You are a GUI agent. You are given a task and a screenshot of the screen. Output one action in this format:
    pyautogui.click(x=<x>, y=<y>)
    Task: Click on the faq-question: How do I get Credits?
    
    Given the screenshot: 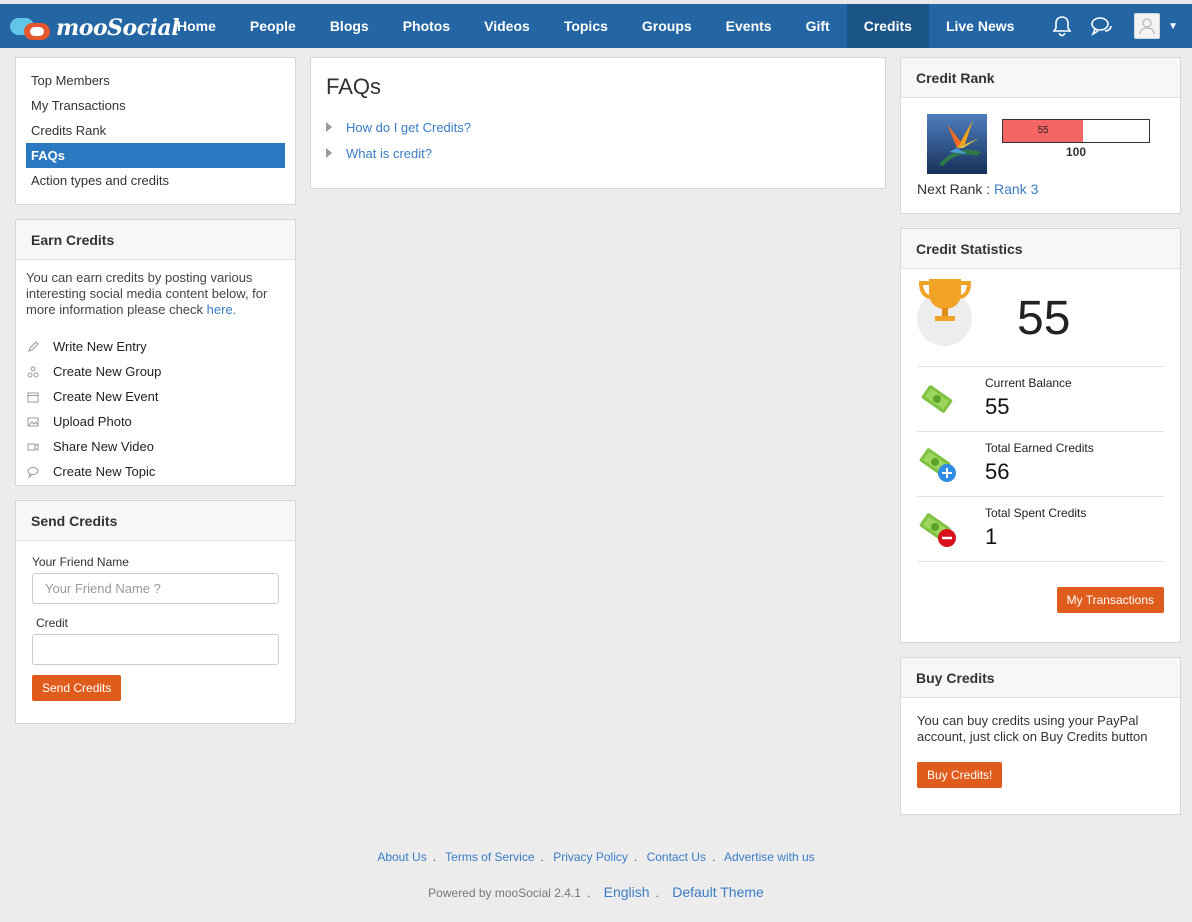 What is the action you would take?
    pyautogui.click(x=408, y=127)
    